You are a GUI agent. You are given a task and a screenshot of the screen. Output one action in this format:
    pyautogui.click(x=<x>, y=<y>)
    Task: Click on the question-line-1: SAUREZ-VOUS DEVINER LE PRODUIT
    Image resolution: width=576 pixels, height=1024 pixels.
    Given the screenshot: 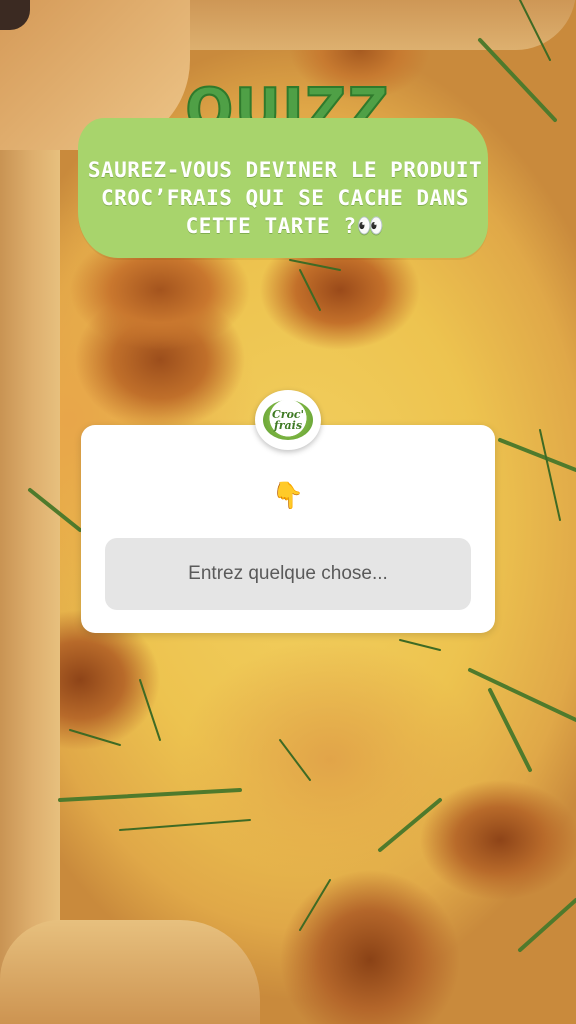 What is the action you would take?
    pyautogui.click(x=285, y=170)
    